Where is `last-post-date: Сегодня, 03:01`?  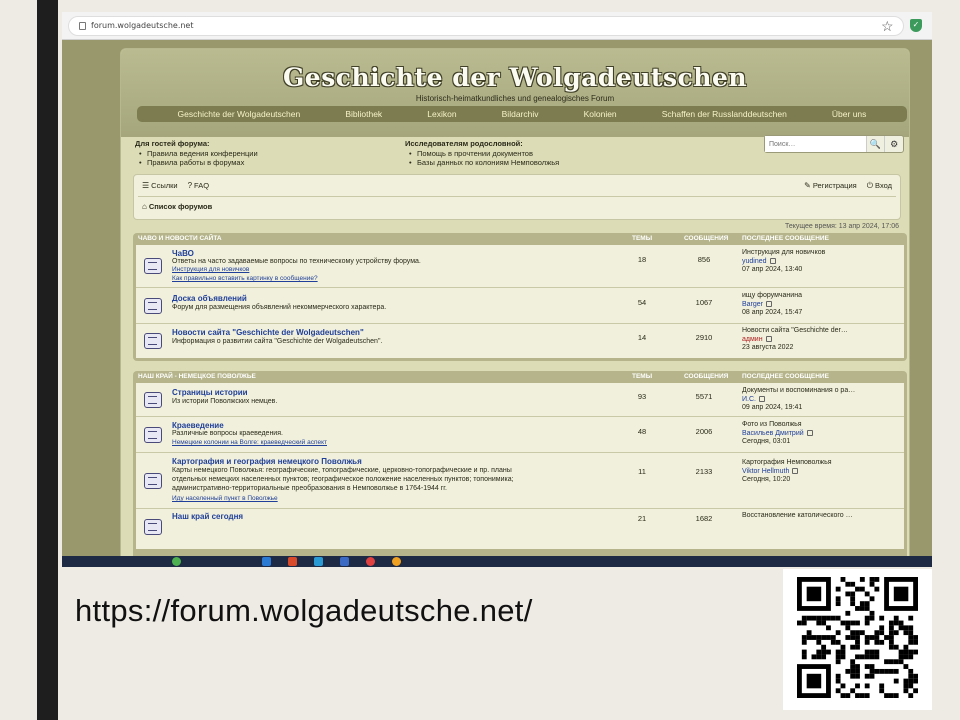
last-post-date: Сегодня, 03:01 is located at coordinates (766, 441).